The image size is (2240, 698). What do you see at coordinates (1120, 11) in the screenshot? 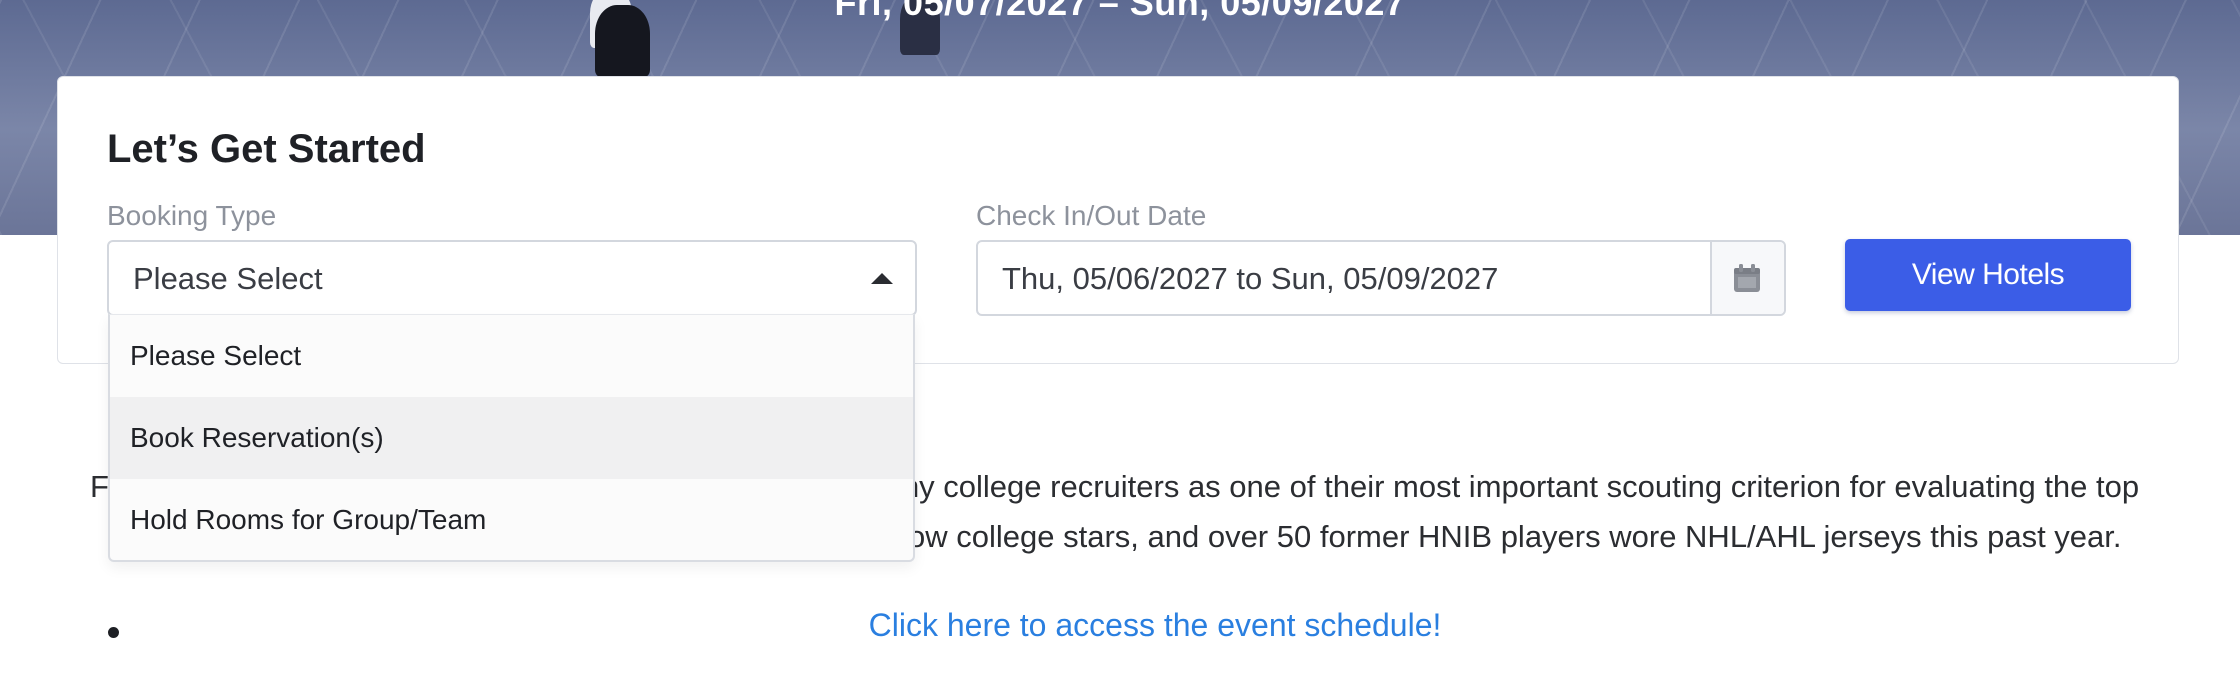
I see `event-dates: Fri, 05/07/2027 – Sun, 05/09/2027` at bounding box center [1120, 11].